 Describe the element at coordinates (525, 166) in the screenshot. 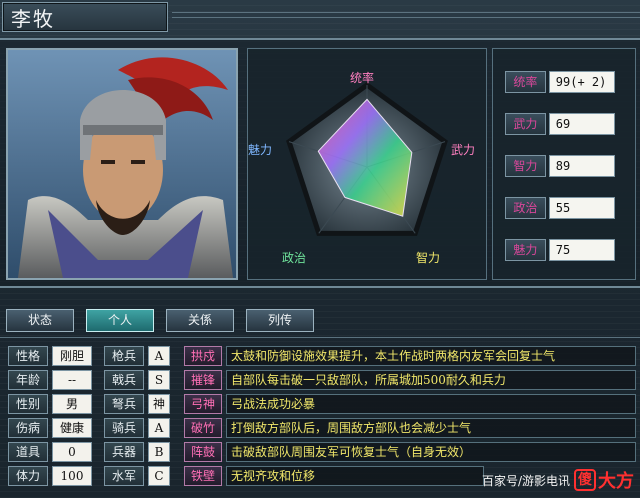

I see `stat-label: 智力` at that location.